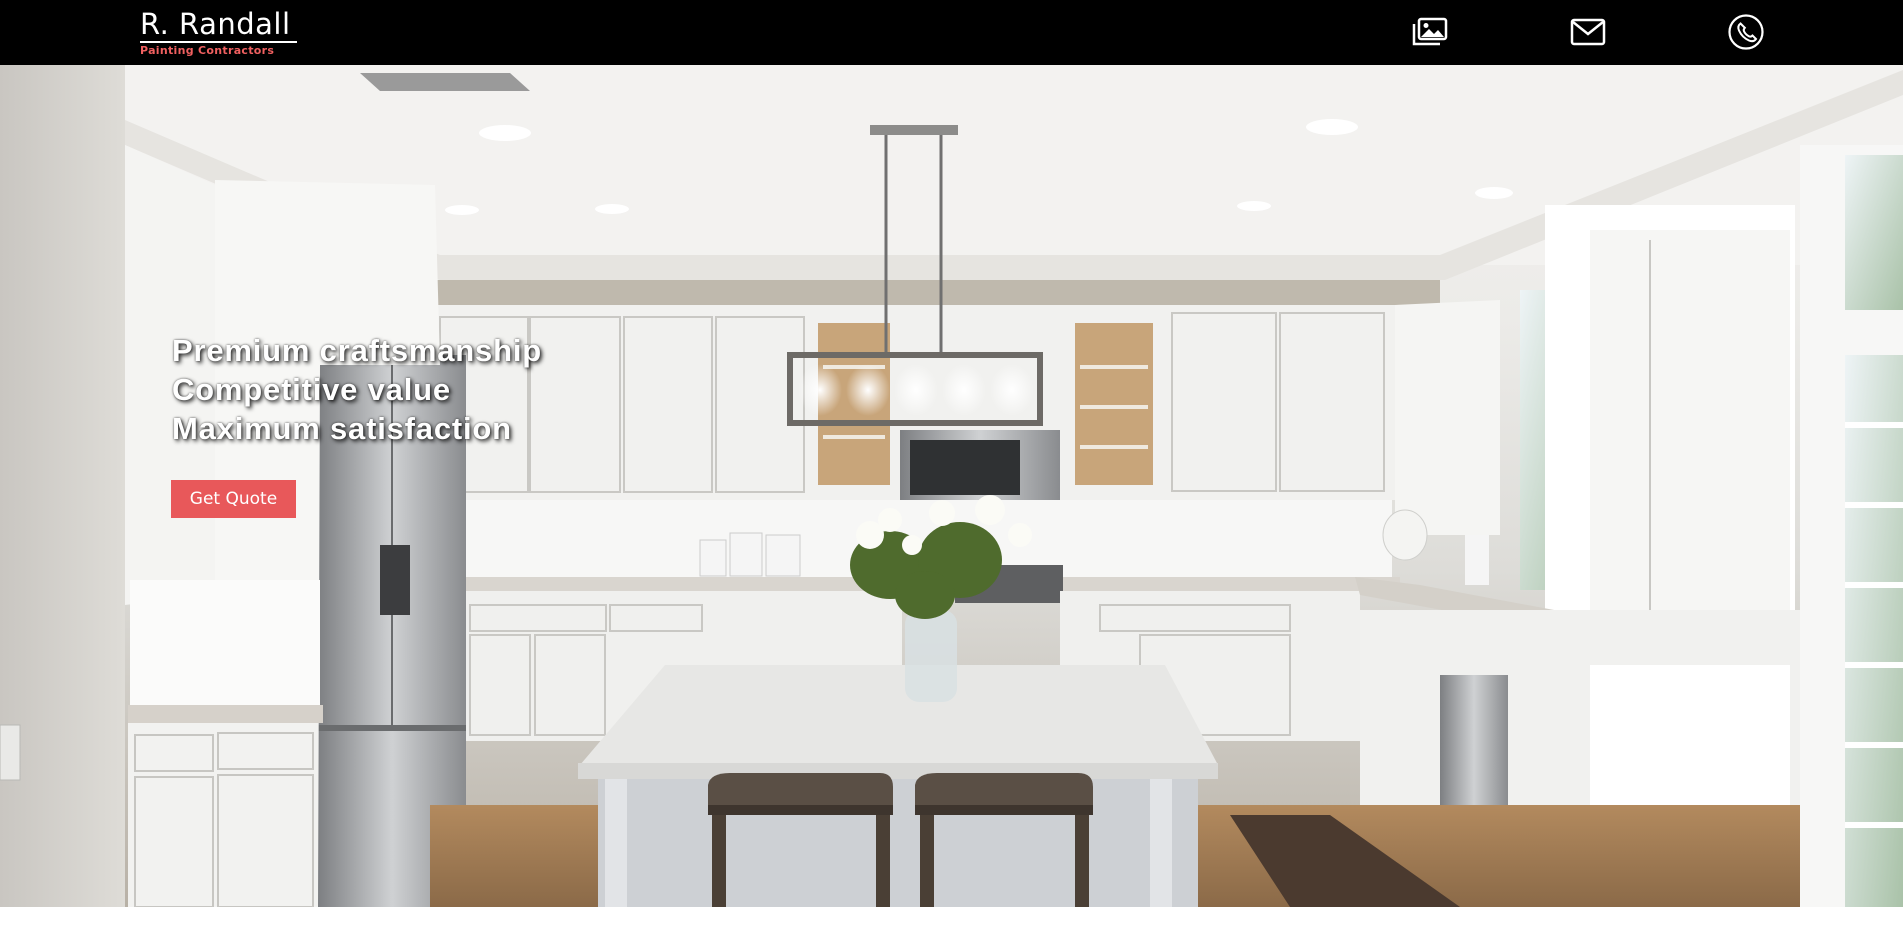  What do you see at coordinates (951, 32) in the screenshot?
I see `site-header: R. Randall Painting Contractors` at bounding box center [951, 32].